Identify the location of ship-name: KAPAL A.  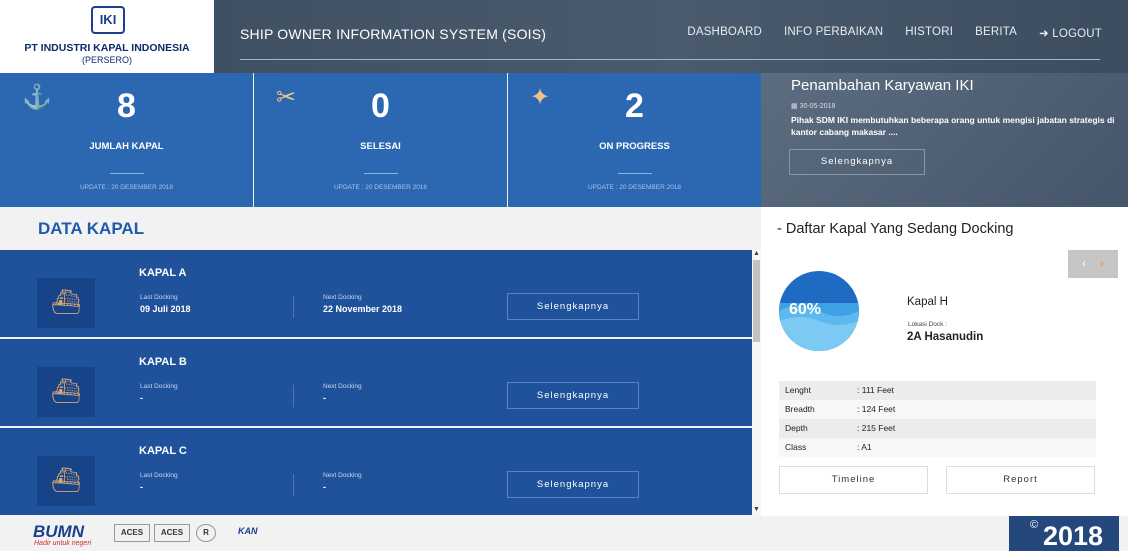
(163, 273).